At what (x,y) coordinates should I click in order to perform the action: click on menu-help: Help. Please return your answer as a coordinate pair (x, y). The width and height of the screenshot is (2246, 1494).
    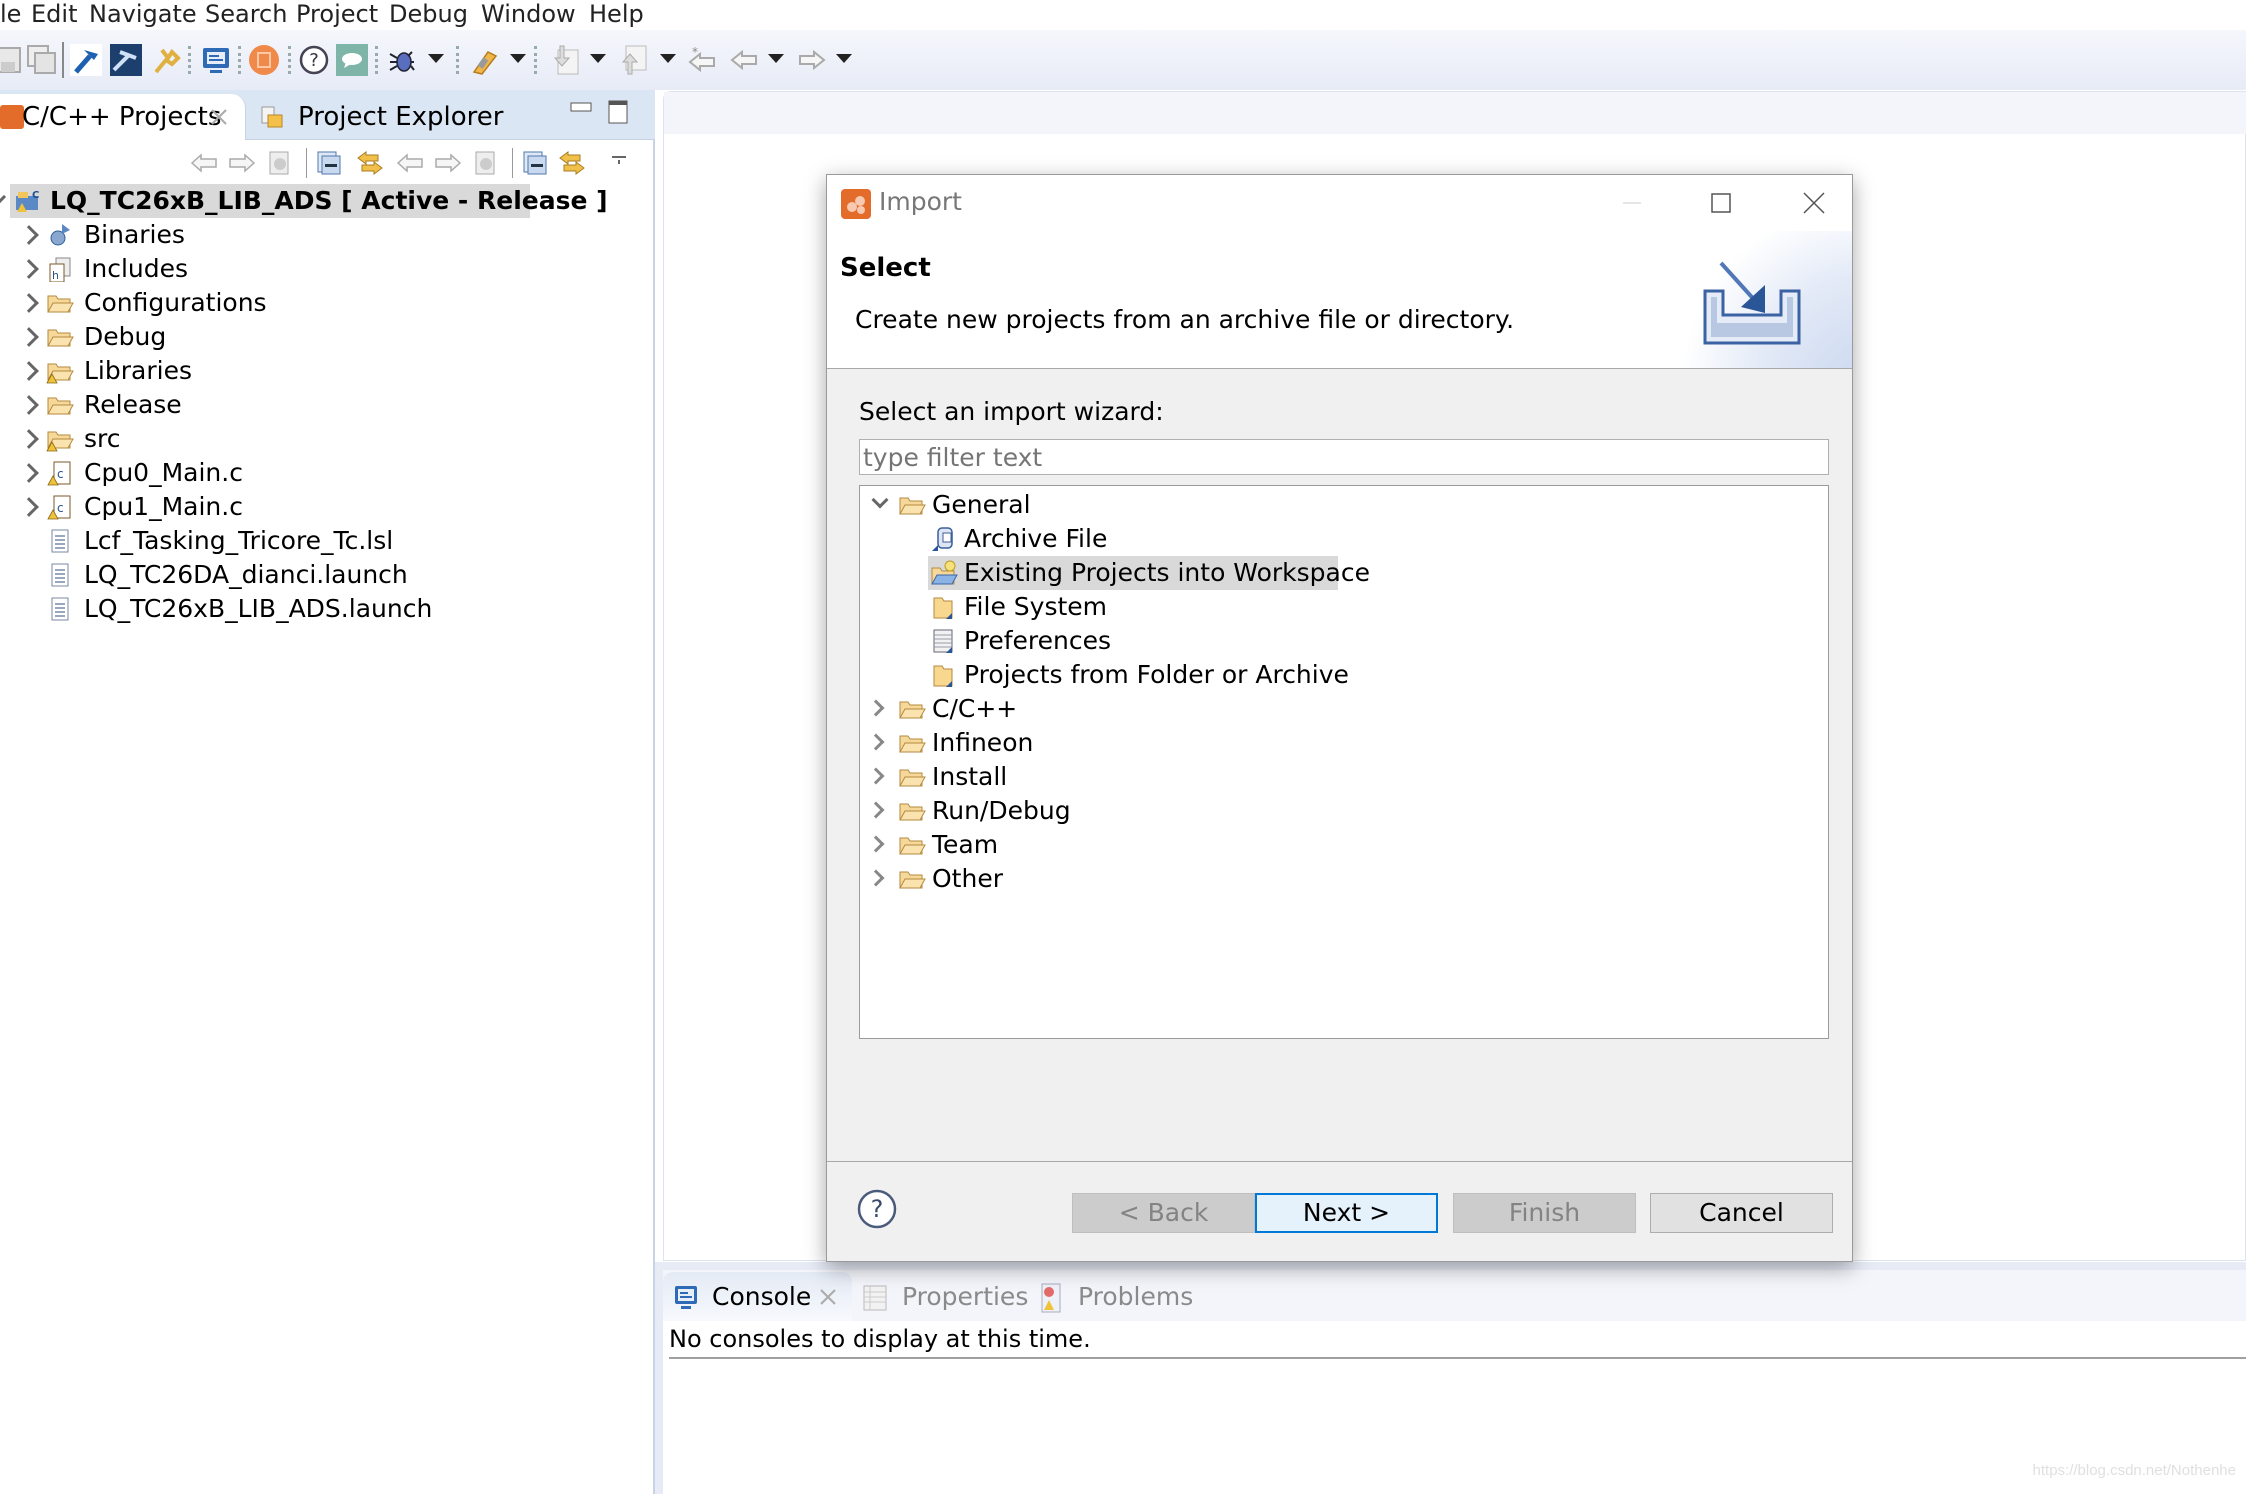
    Looking at the image, I should click on (616, 14).